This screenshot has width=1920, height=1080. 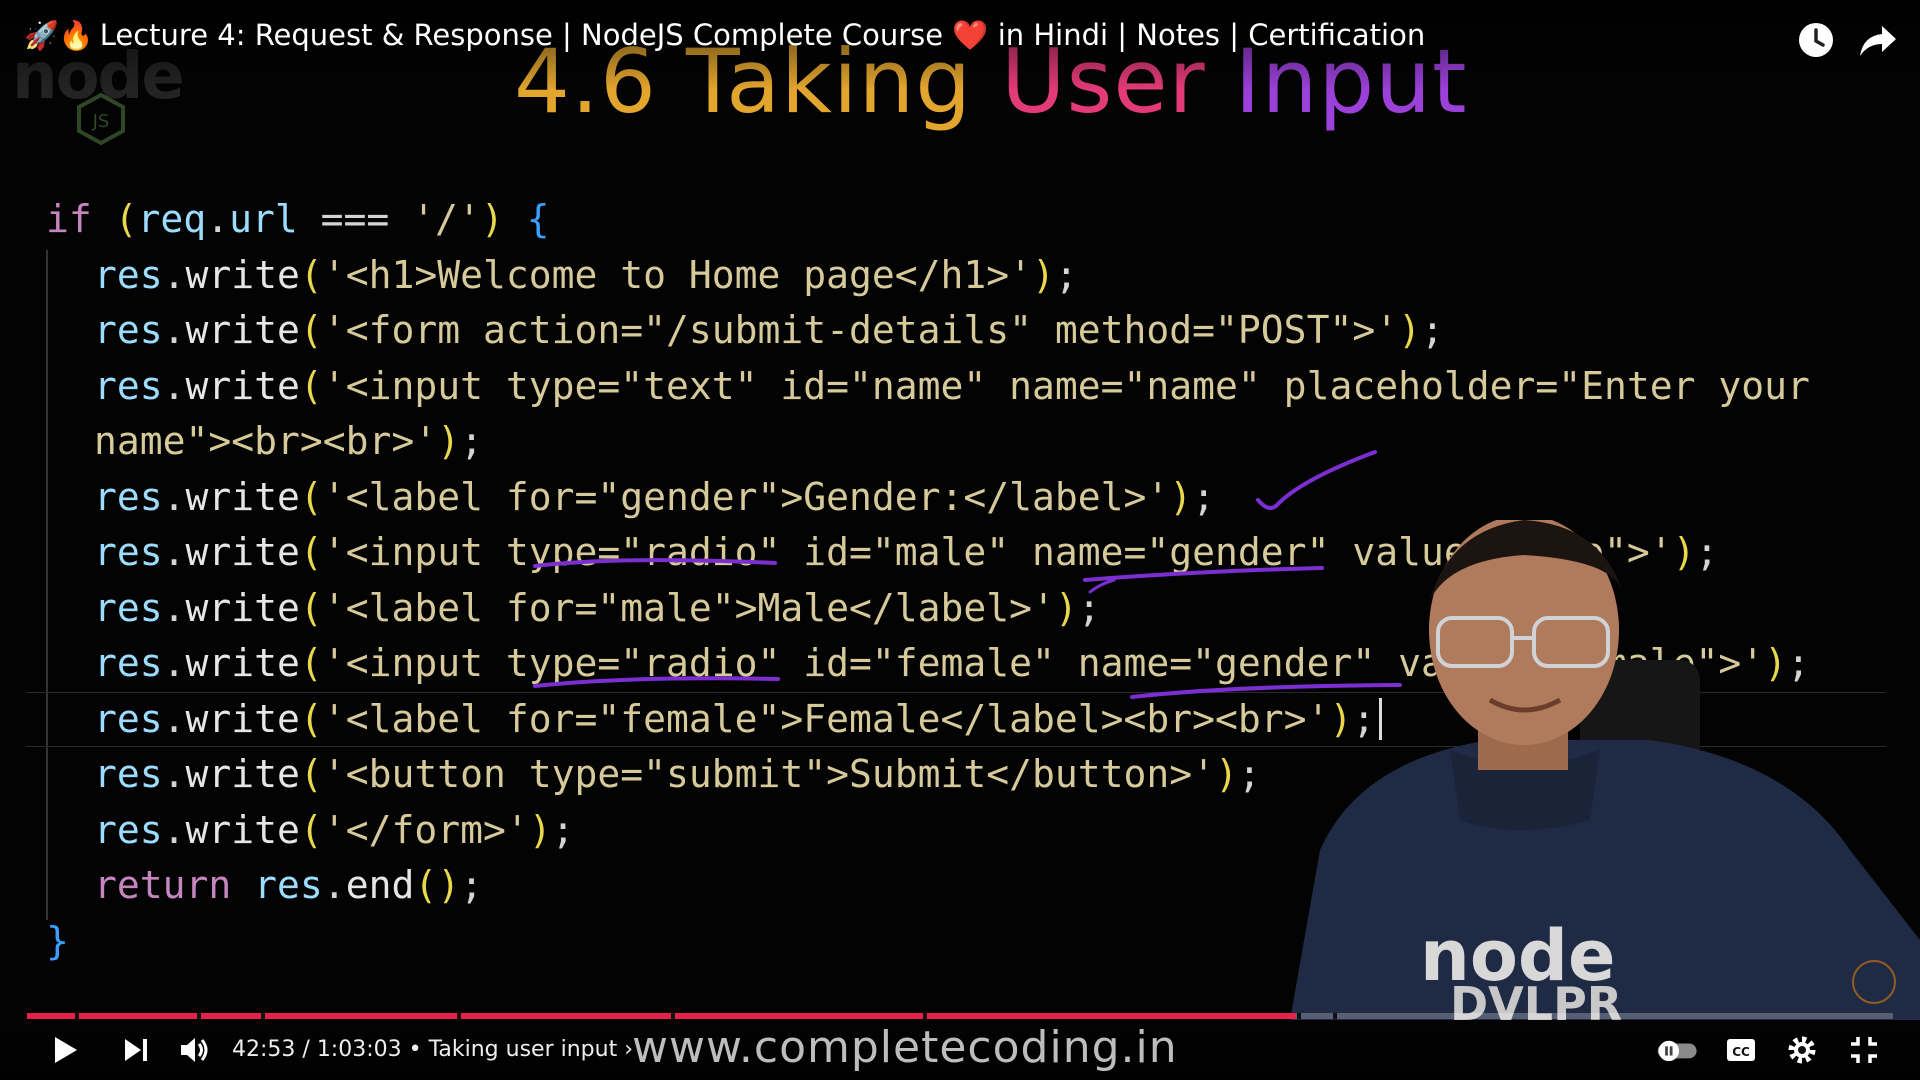 I want to click on autoplay-toggle-icon, so click(x=1677, y=1051).